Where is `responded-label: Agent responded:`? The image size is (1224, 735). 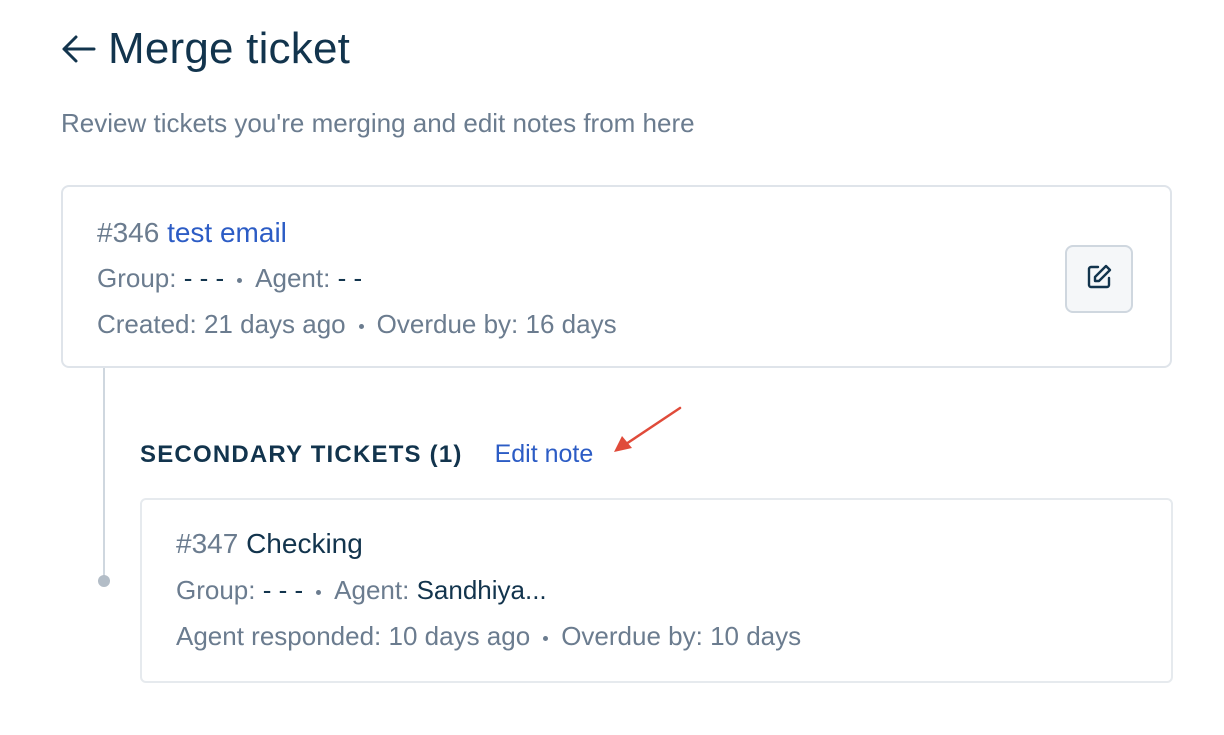
responded-label: Agent responded: is located at coordinates (279, 636).